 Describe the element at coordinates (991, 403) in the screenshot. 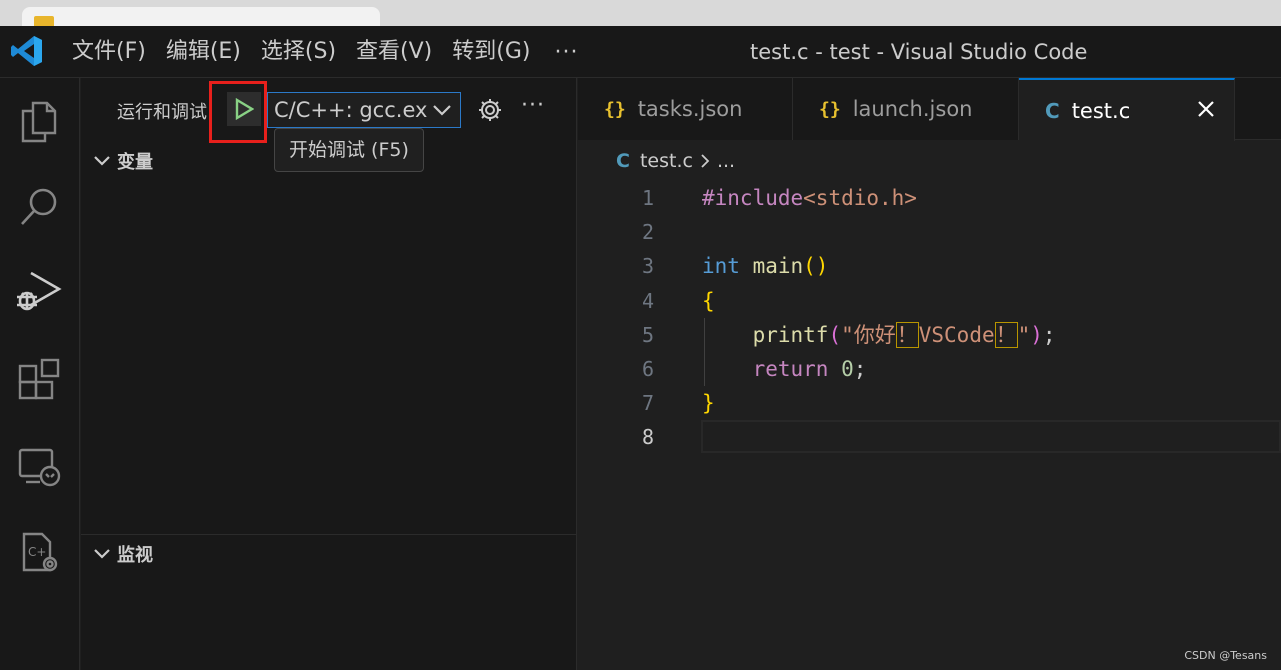

I see `code-line: }` at that location.